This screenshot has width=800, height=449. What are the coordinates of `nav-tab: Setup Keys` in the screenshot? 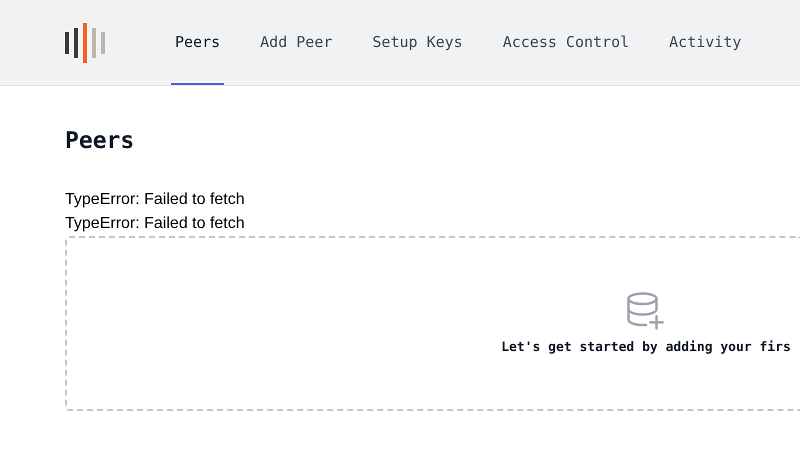 It's located at (417, 42).